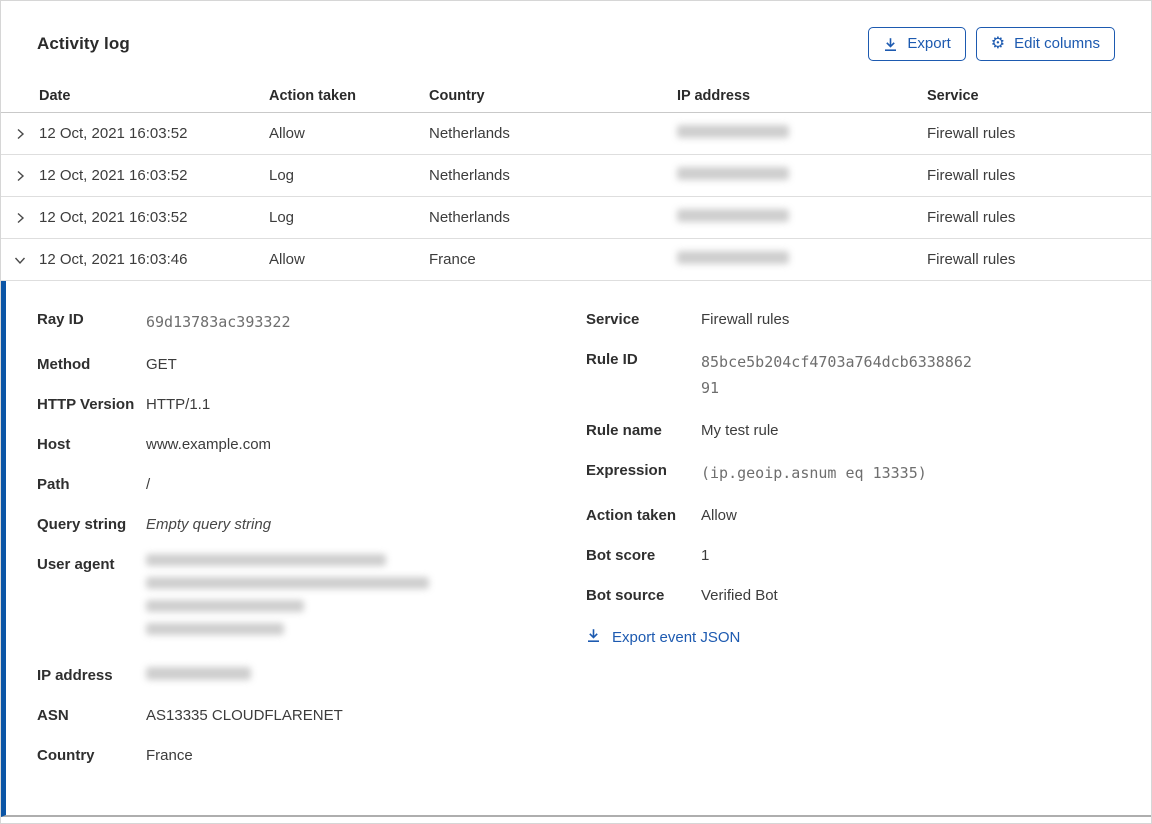  What do you see at coordinates (705, 555) in the screenshot?
I see `detail-value: 1` at bounding box center [705, 555].